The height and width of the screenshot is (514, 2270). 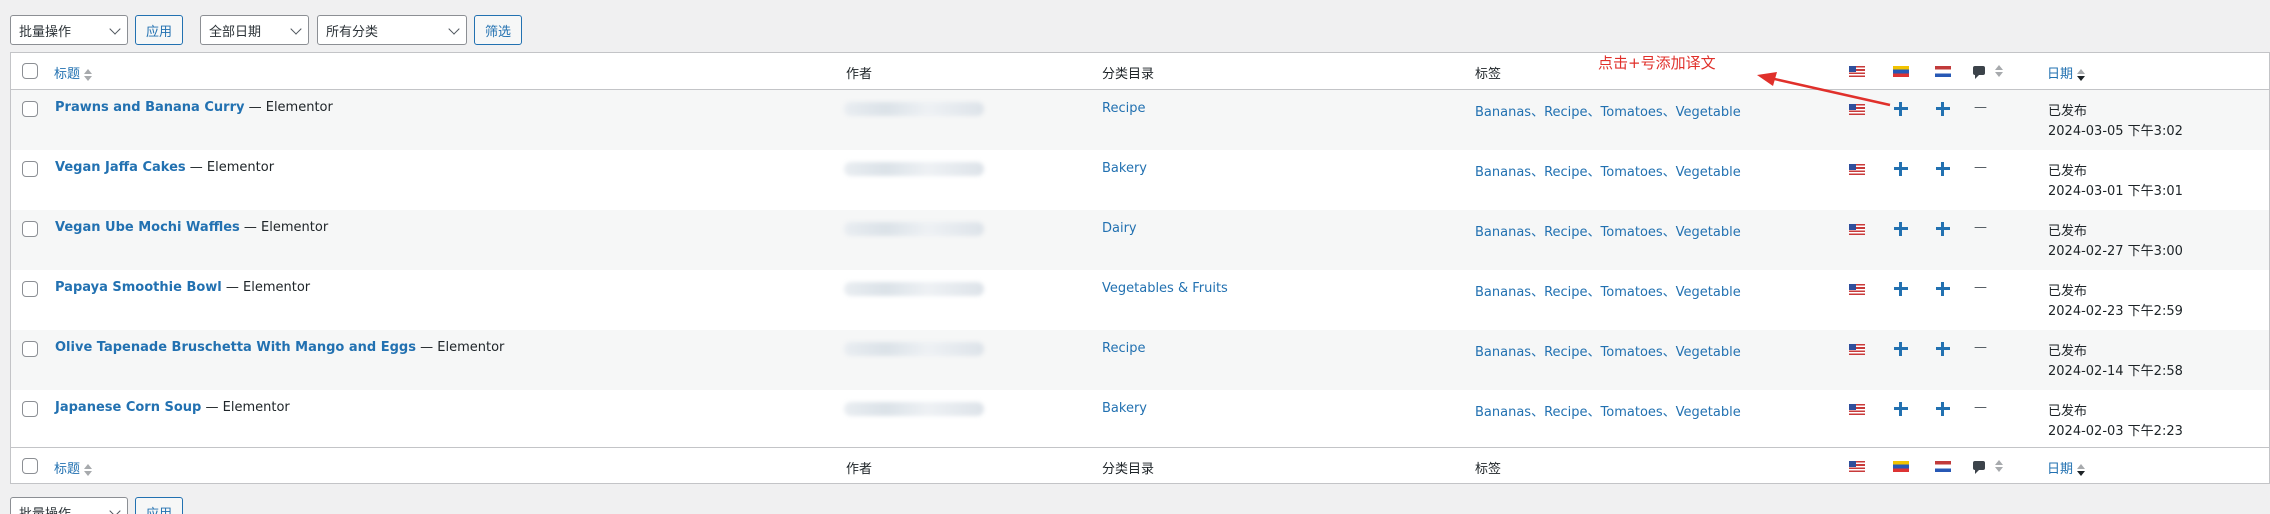 I want to click on filter-button: 筛选, so click(x=498, y=30).